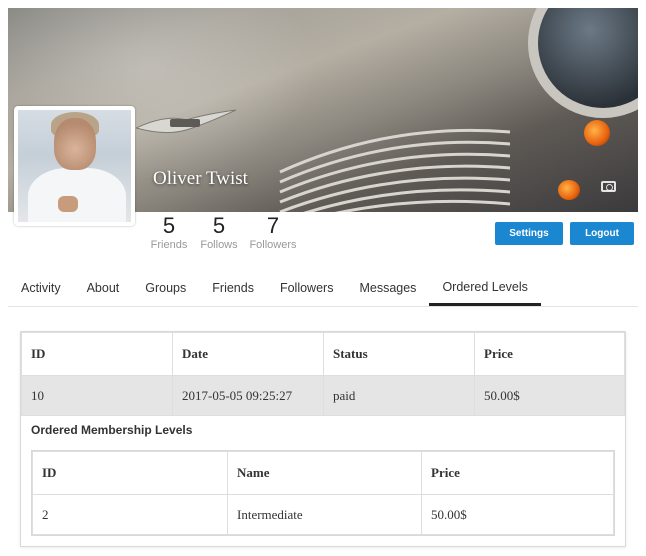  Describe the element at coordinates (529, 233) in the screenshot. I see `settings-button: Settings` at that location.